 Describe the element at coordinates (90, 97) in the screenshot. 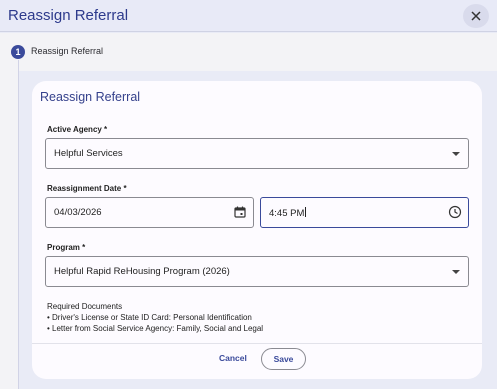

I see `card-title: Reassign Referral` at that location.